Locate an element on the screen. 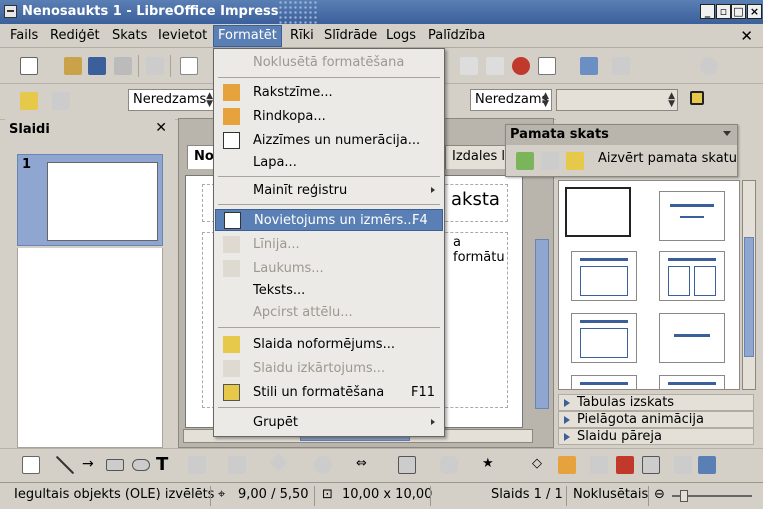  glue-points-icon is located at coordinates (567, 465).